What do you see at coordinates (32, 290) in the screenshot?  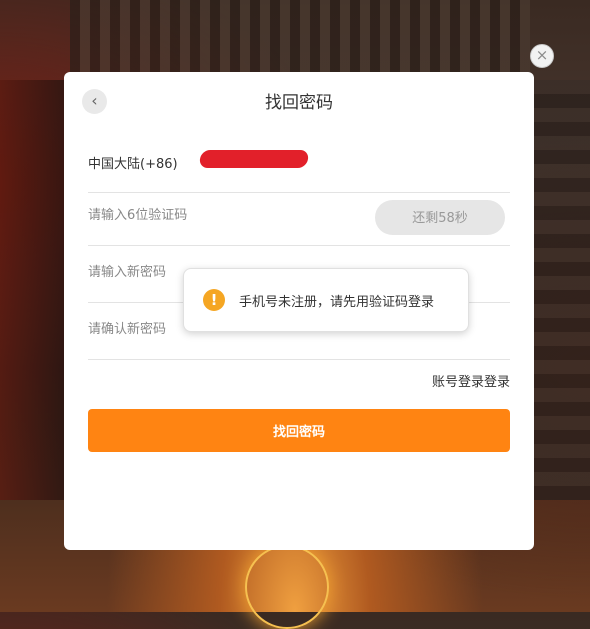 I see `background-pillar-left` at bounding box center [32, 290].